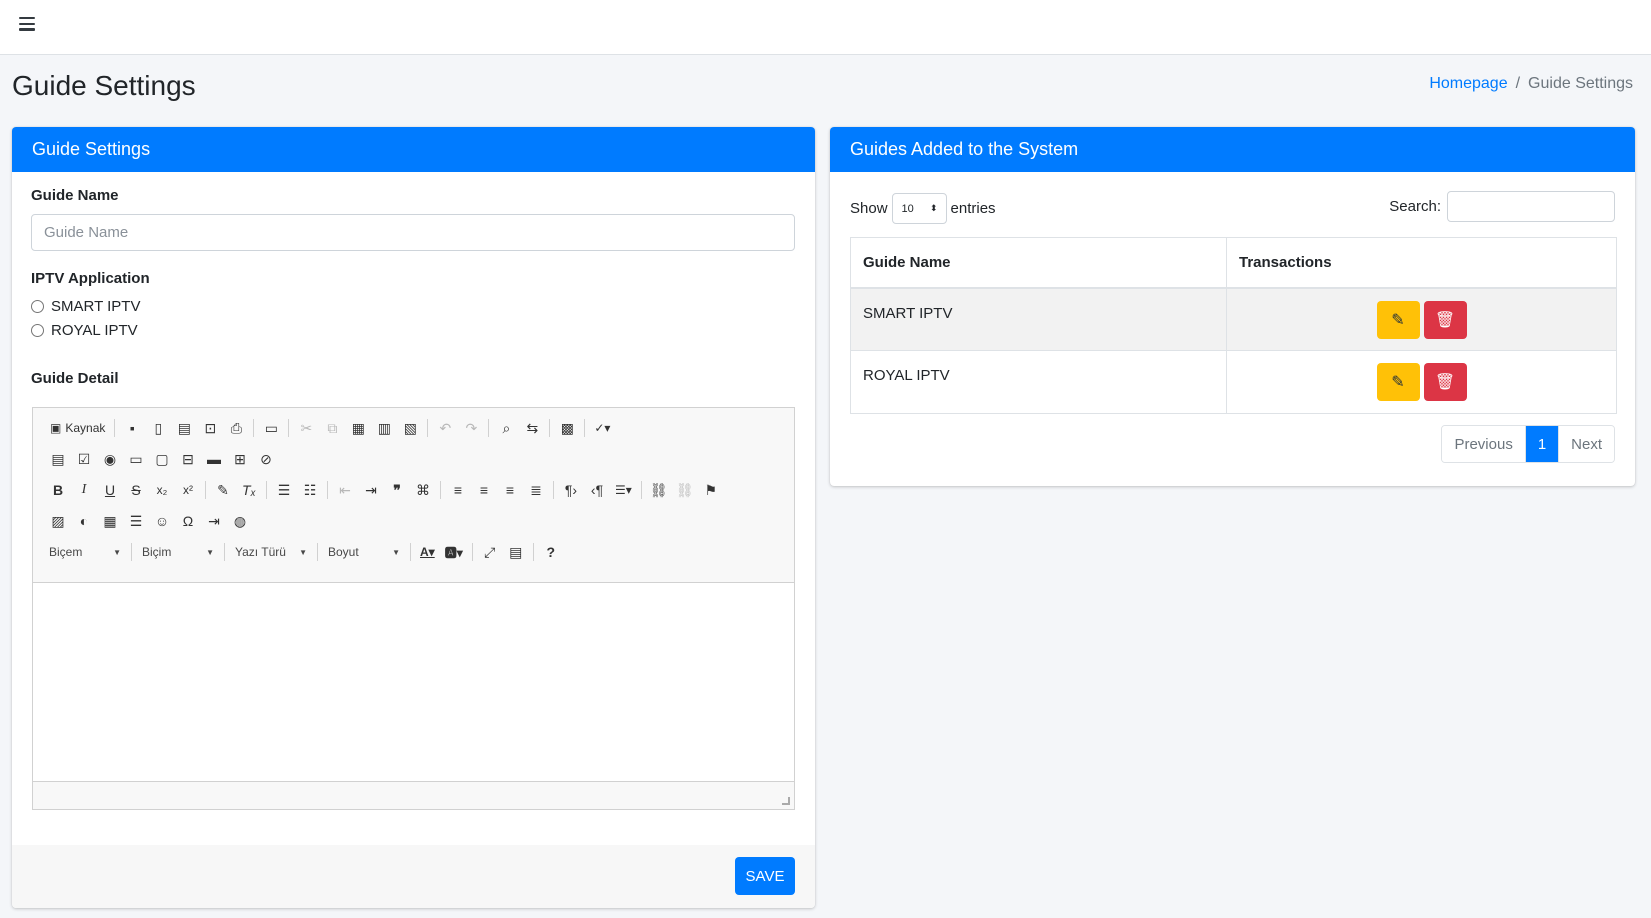 This screenshot has width=1651, height=918. What do you see at coordinates (85, 306) in the screenshot?
I see `radio-smart-iptv: SMART IPTV` at bounding box center [85, 306].